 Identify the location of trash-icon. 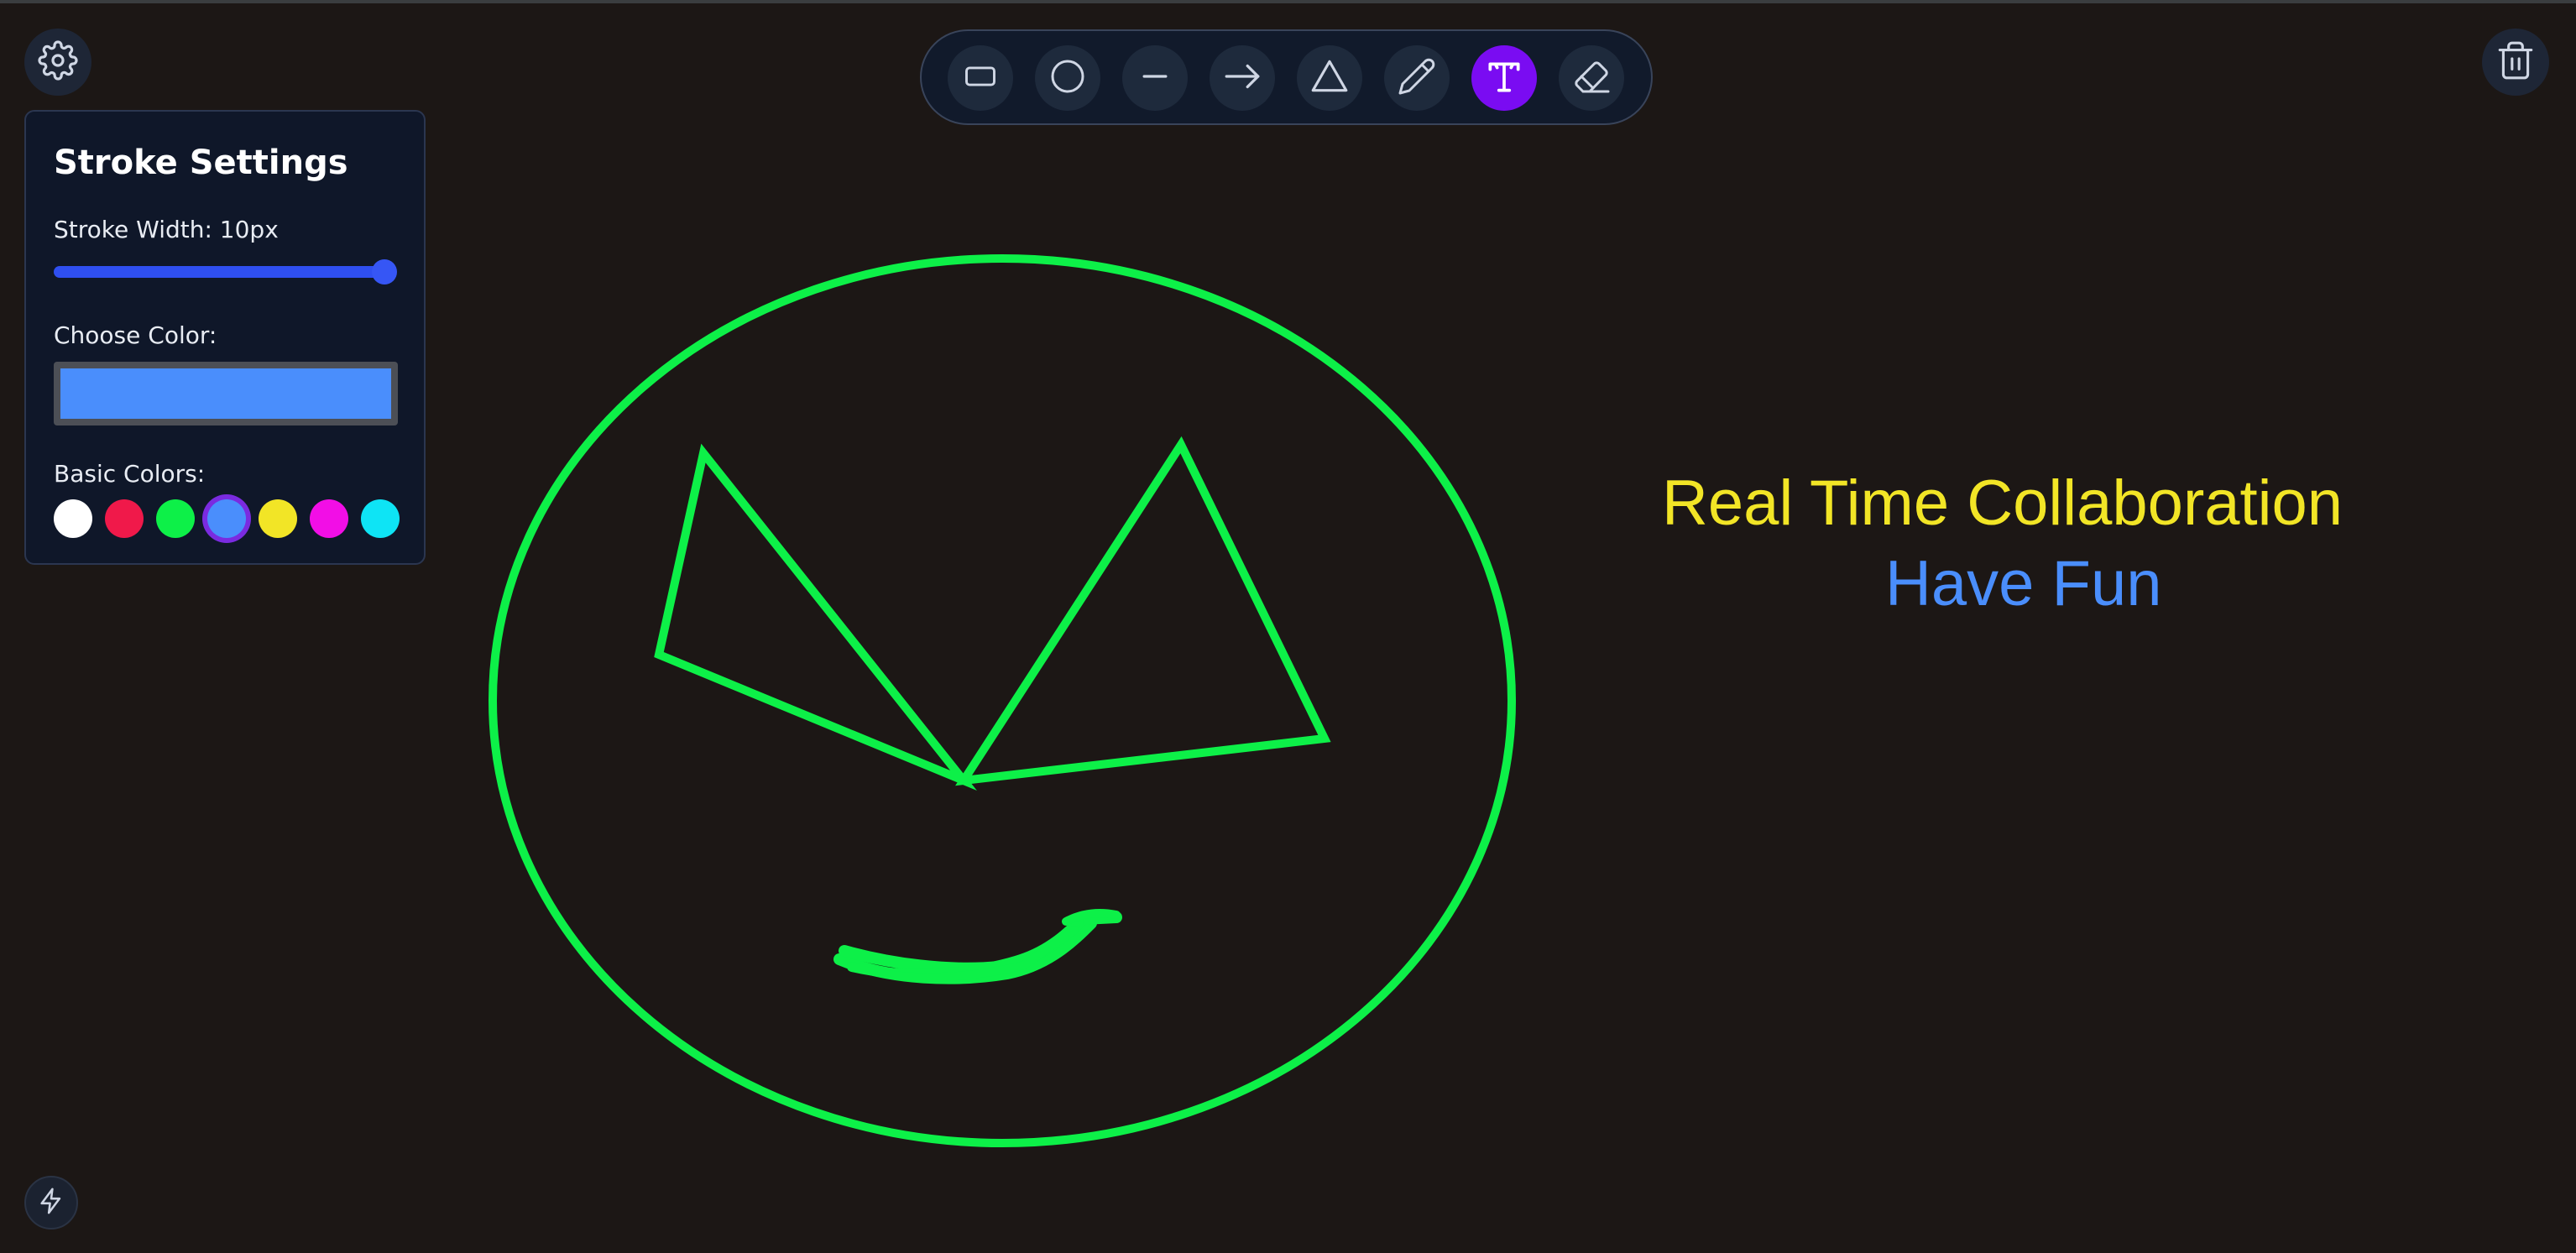
(2516, 62).